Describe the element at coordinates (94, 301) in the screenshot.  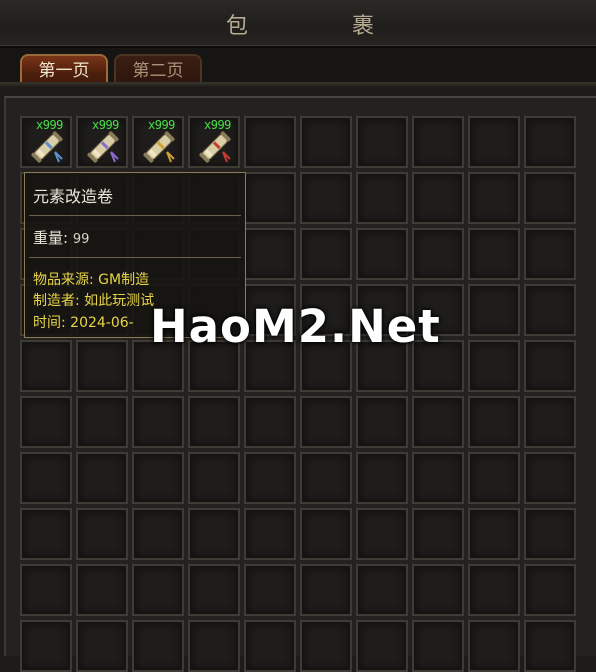
I see `tooltip-maker: 制造者: 如此玩测试` at that location.